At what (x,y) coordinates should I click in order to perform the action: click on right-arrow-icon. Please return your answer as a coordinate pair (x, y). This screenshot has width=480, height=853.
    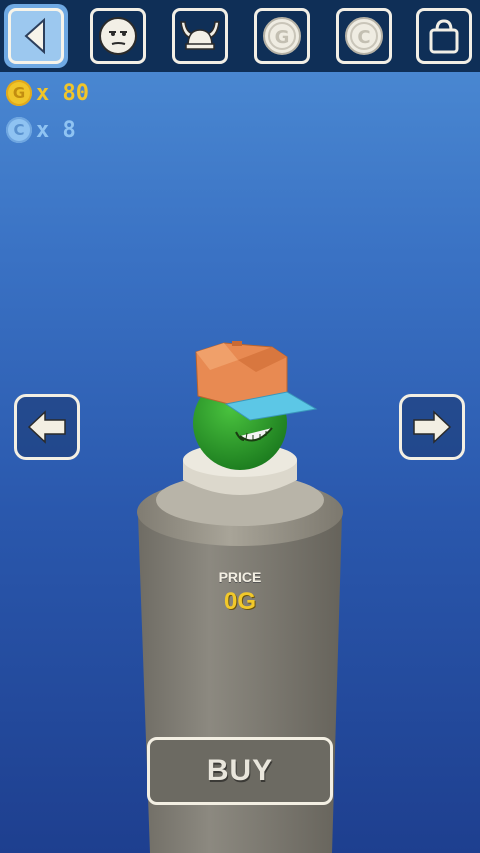
    Looking at the image, I should click on (432, 427).